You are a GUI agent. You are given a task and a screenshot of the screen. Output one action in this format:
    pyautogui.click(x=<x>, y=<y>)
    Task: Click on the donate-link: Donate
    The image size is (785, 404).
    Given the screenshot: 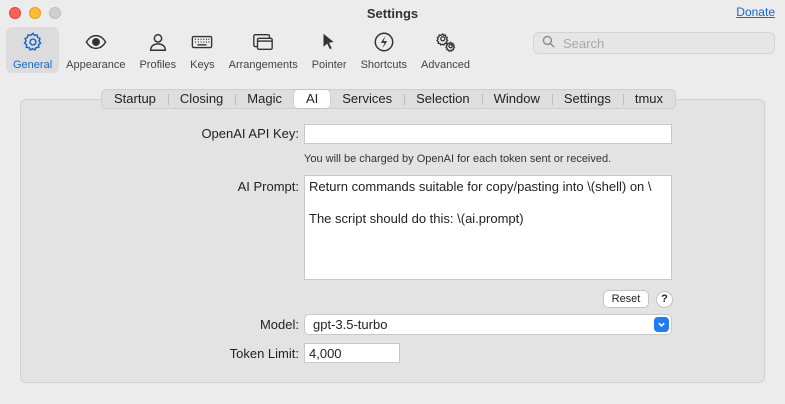 What is the action you would take?
    pyautogui.click(x=755, y=12)
    